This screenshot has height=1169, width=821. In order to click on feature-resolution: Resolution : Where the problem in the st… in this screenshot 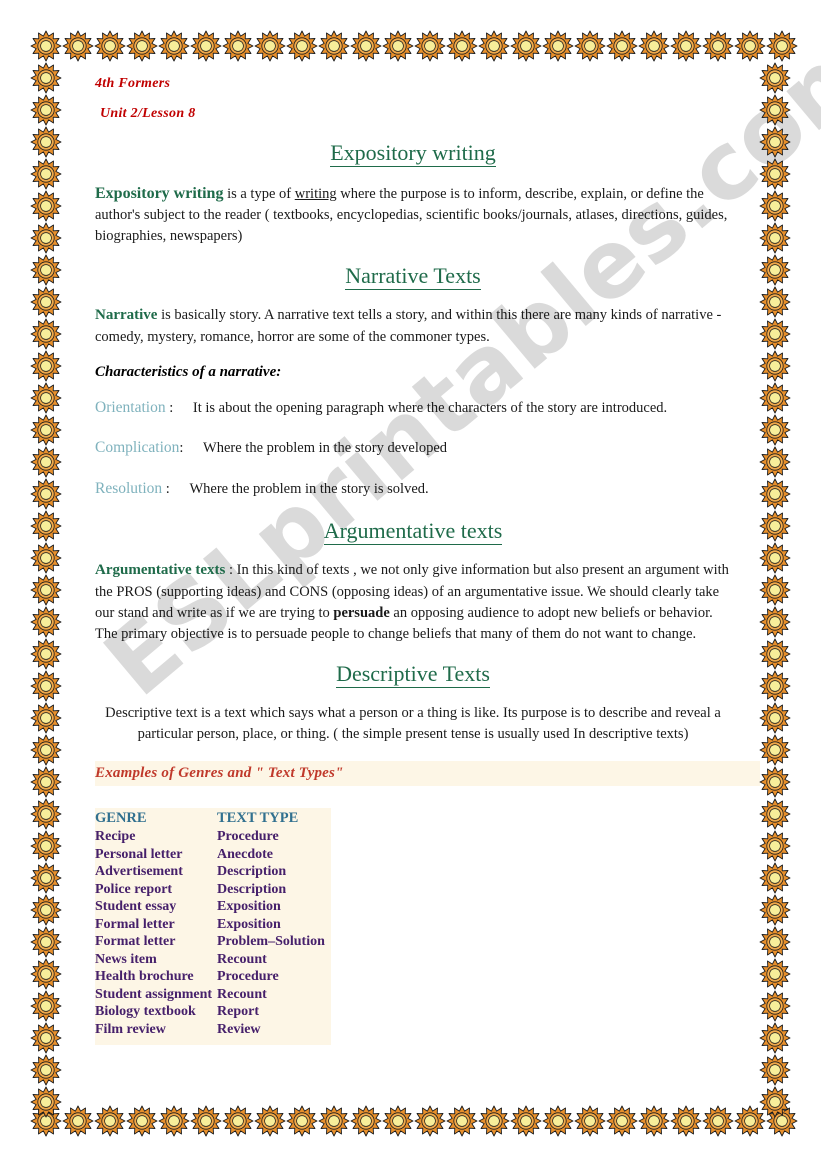, I will do `click(413, 489)`.